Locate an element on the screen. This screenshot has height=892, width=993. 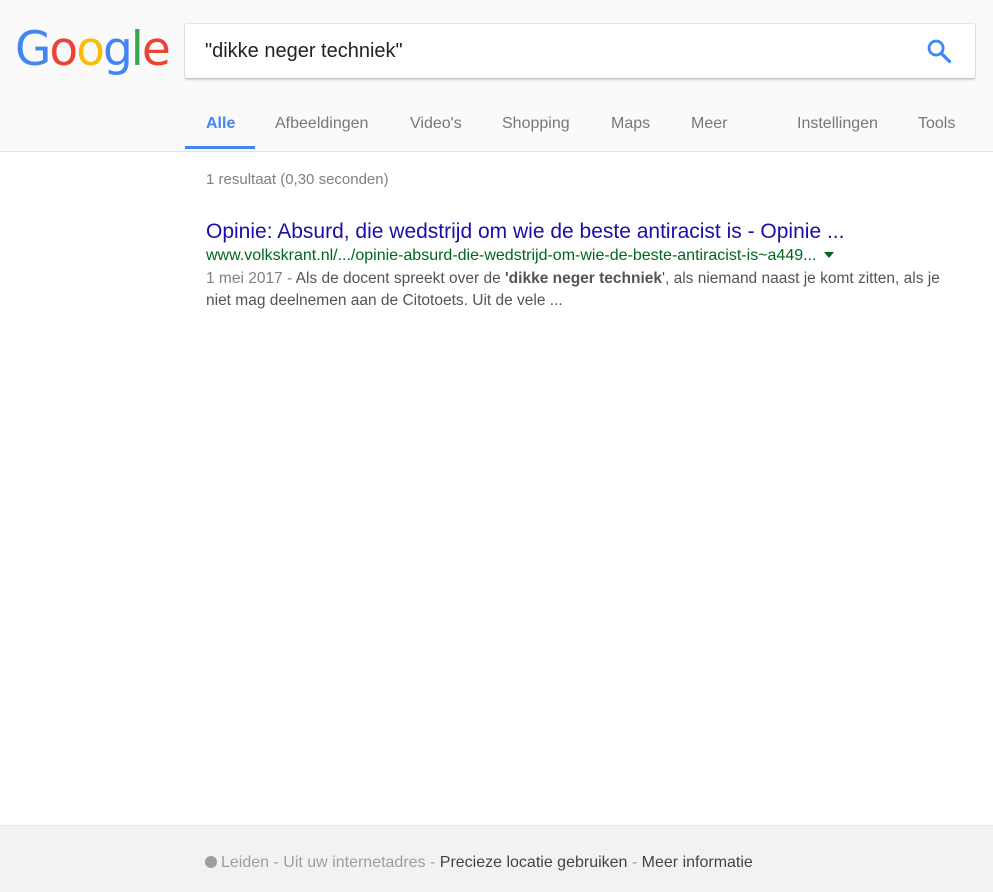
tab-maps: Maps is located at coordinates (630, 124).